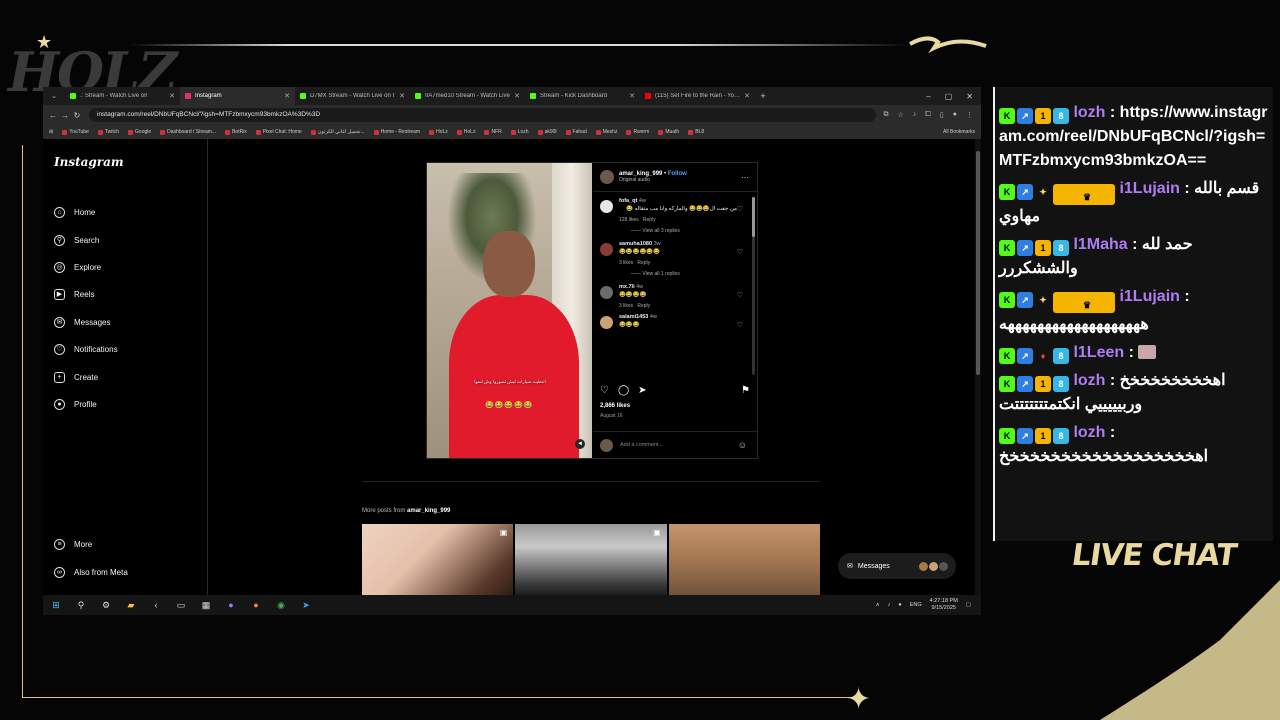  Describe the element at coordinates (615, 406) in the screenshot. I see `likes-count: 2,866 likes` at that location.